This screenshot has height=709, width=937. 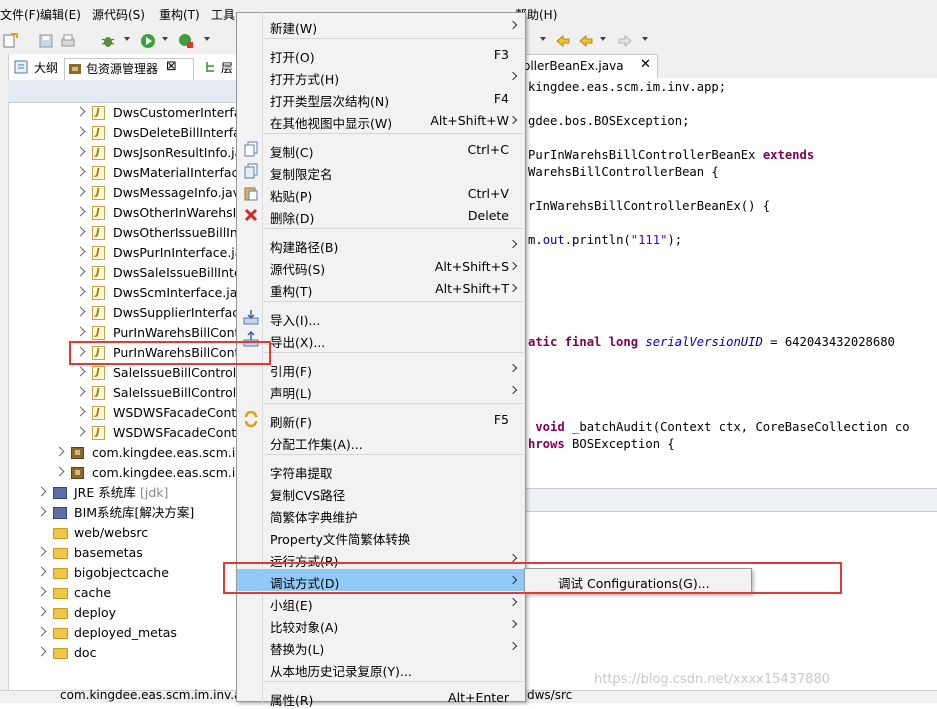 What do you see at coordinates (163, 293) in the screenshot?
I see `tree-item: J DwsScmInterface.java` at bounding box center [163, 293].